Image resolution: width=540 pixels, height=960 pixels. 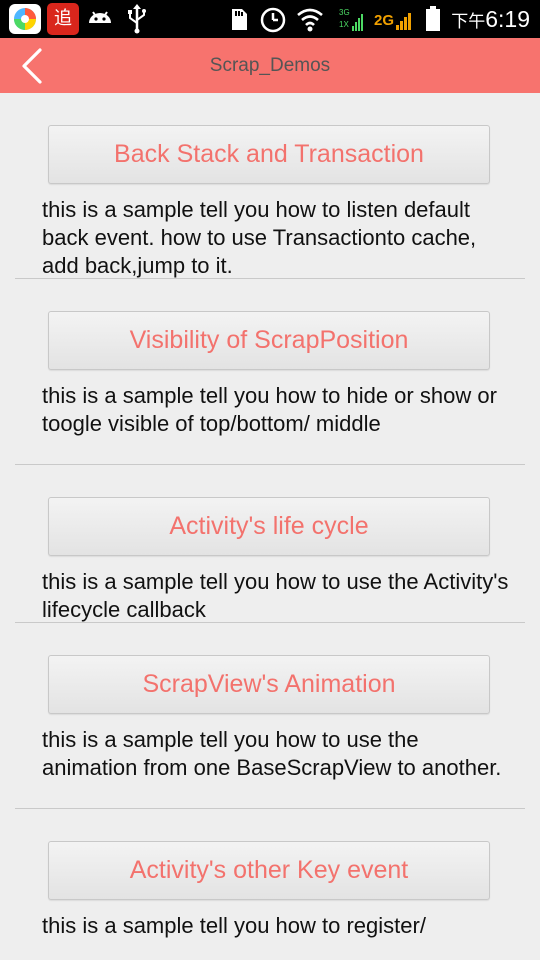 I want to click on back-stack-button: Back Stack and Transaction, so click(x=269, y=154).